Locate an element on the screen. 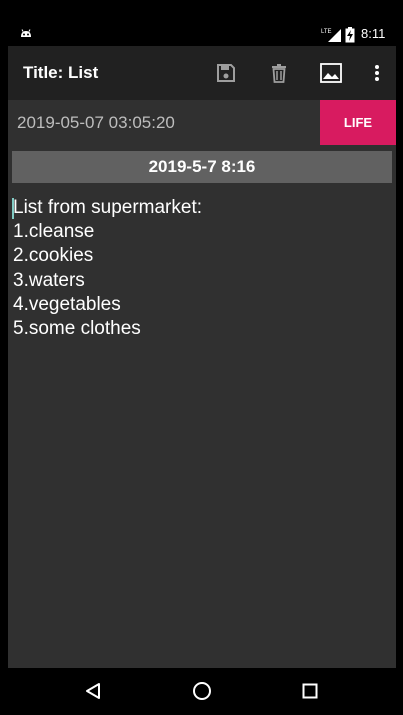 Image resolution: width=403 pixels, height=715 pixels. category-button: LIFE is located at coordinates (358, 122).